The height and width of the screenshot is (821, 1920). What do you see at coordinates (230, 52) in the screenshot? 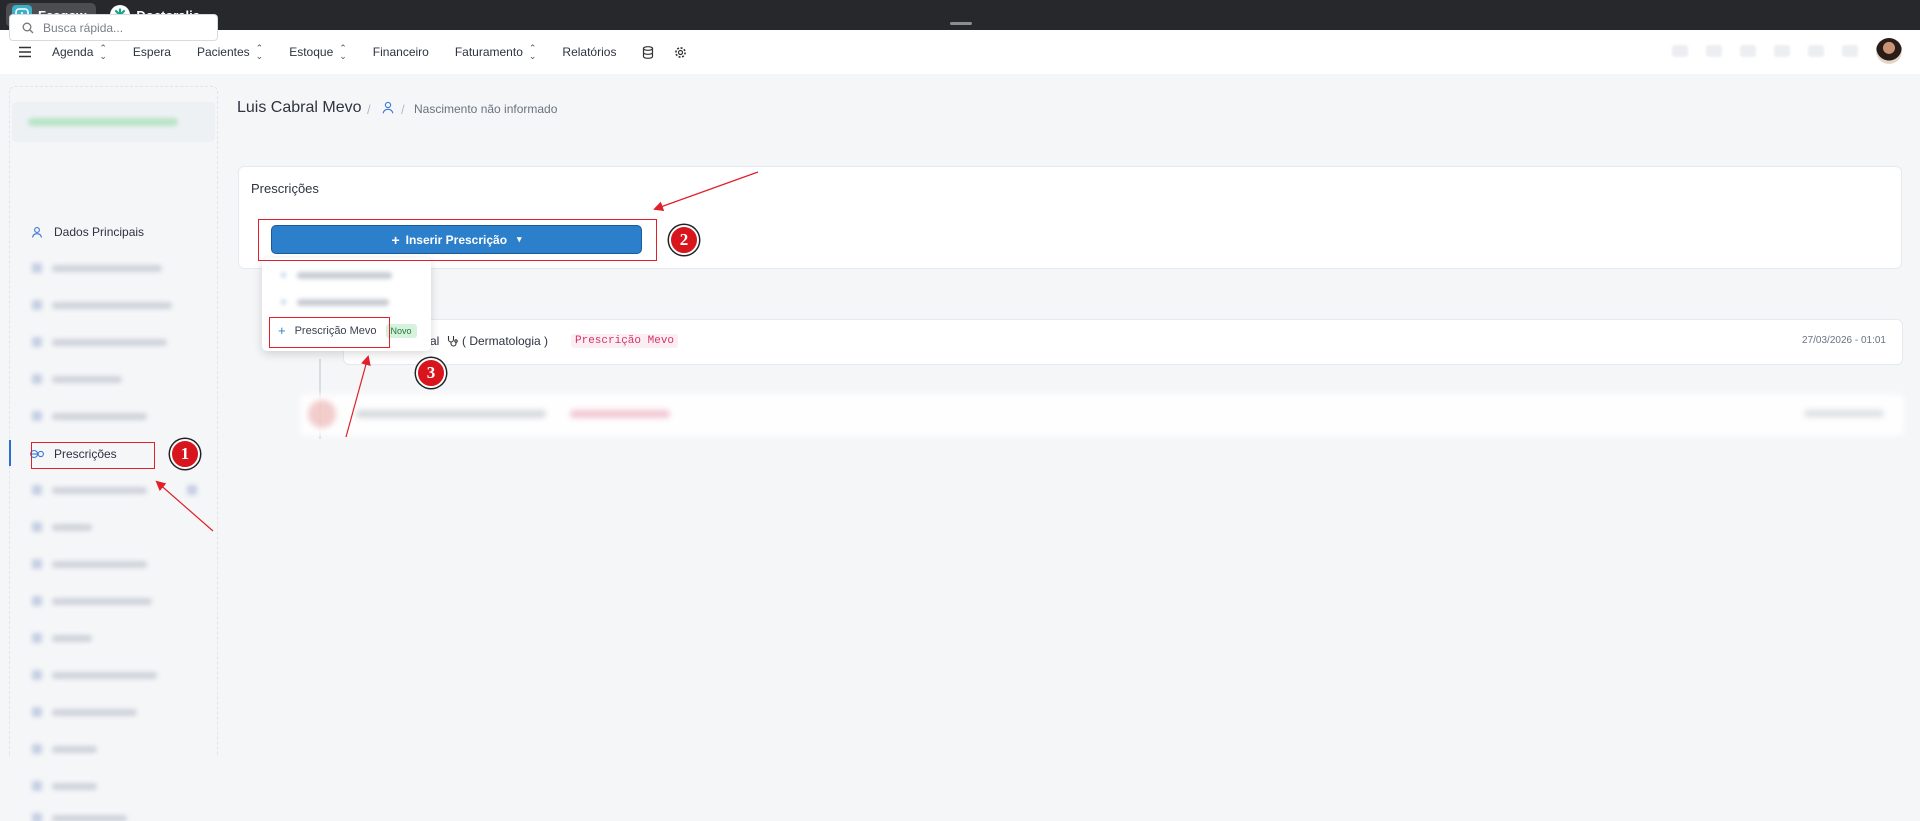
I see `nav-pacientes: Pacientes ⌃ ⌄` at bounding box center [230, 52].